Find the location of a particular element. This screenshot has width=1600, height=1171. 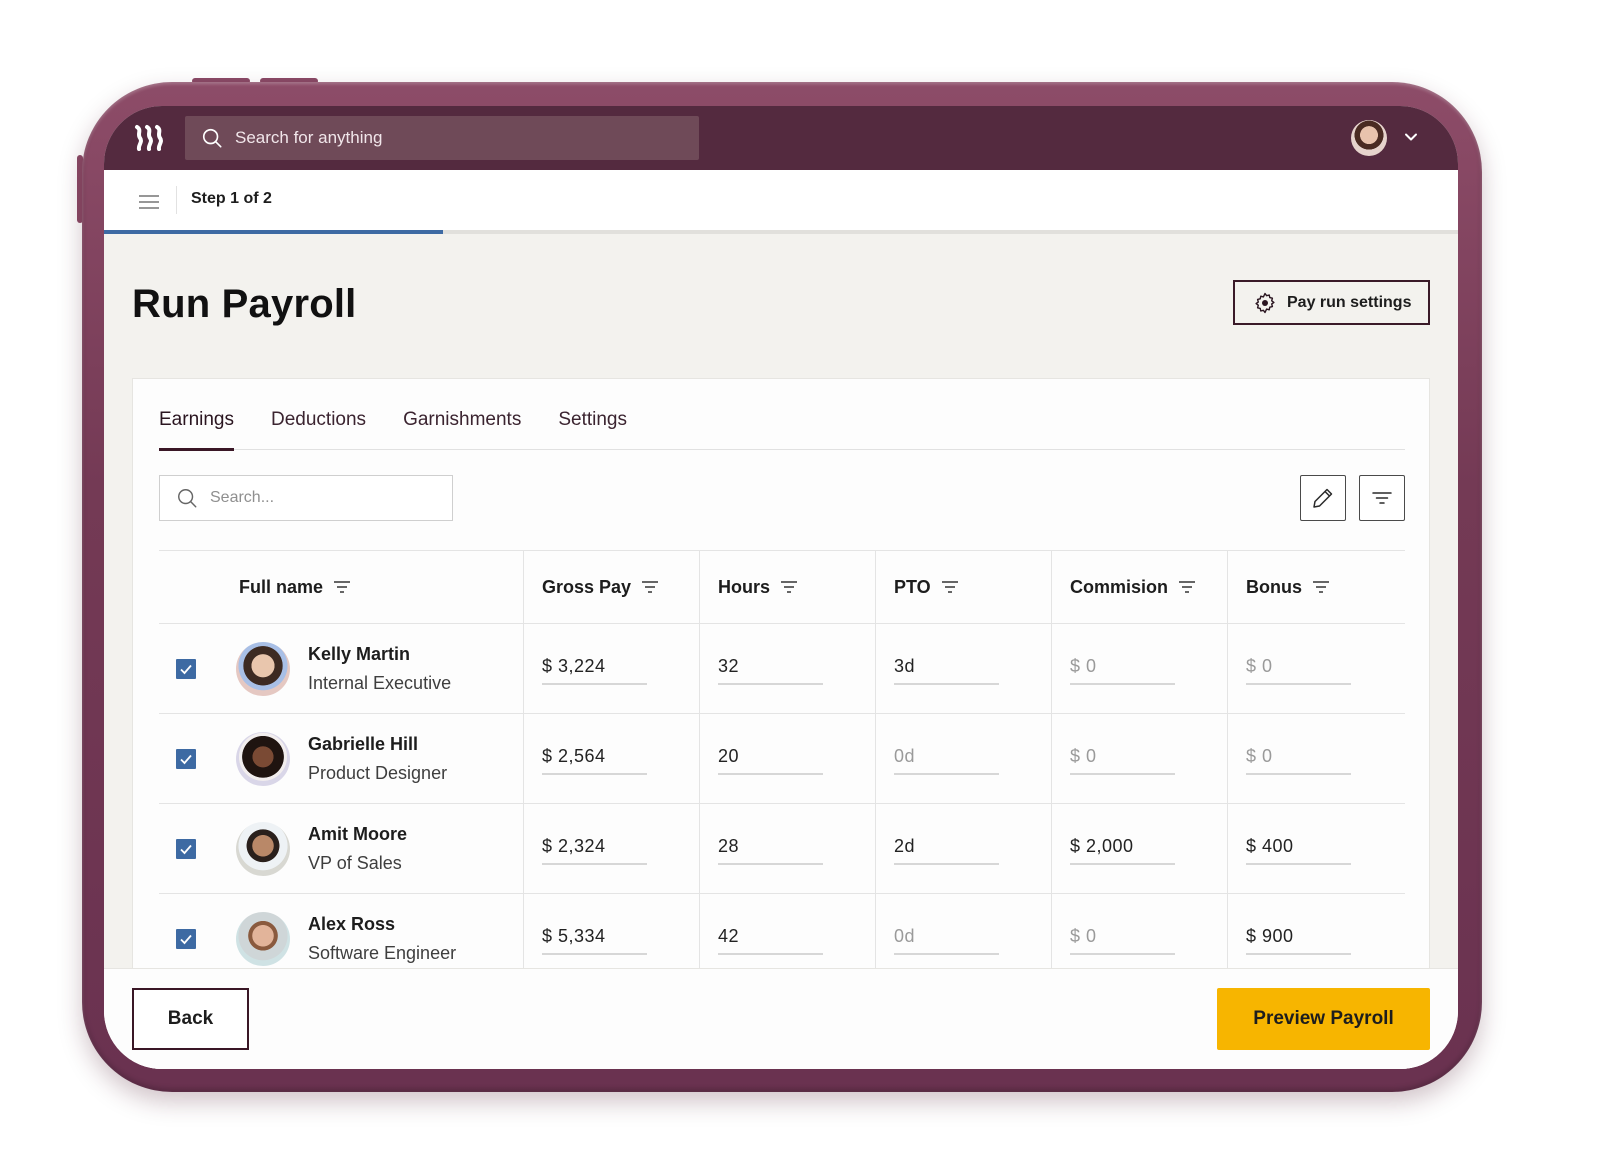

gross-pay-cell: $ 3,224 is located at coordinates (611, 668).